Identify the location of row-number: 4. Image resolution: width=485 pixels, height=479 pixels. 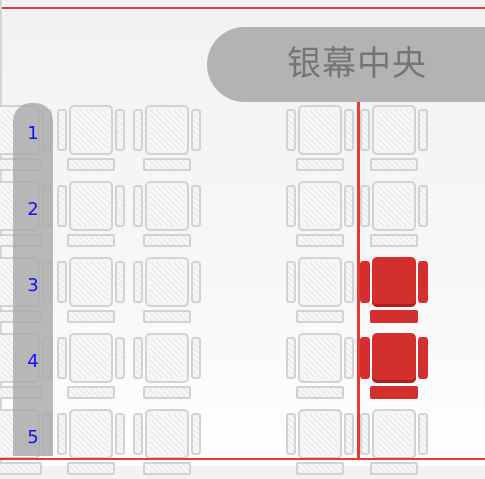
(33, 361).